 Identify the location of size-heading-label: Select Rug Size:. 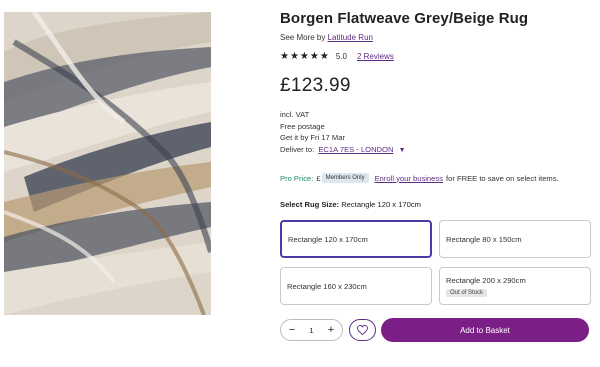
(310, 204).